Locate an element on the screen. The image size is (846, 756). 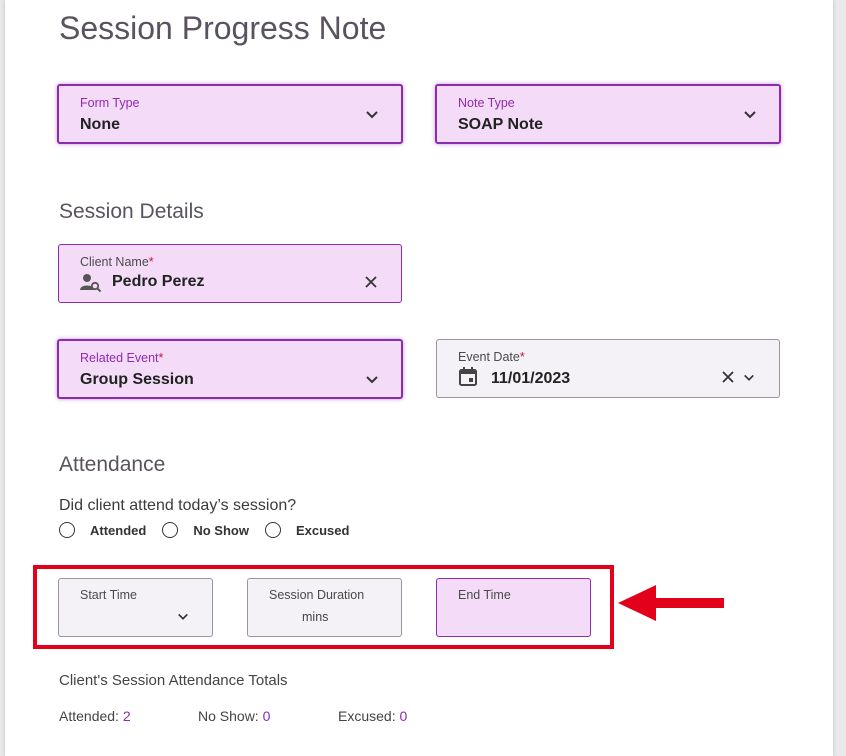
totals-no-show: No Show: 0 is located at coordinates (234, 716).